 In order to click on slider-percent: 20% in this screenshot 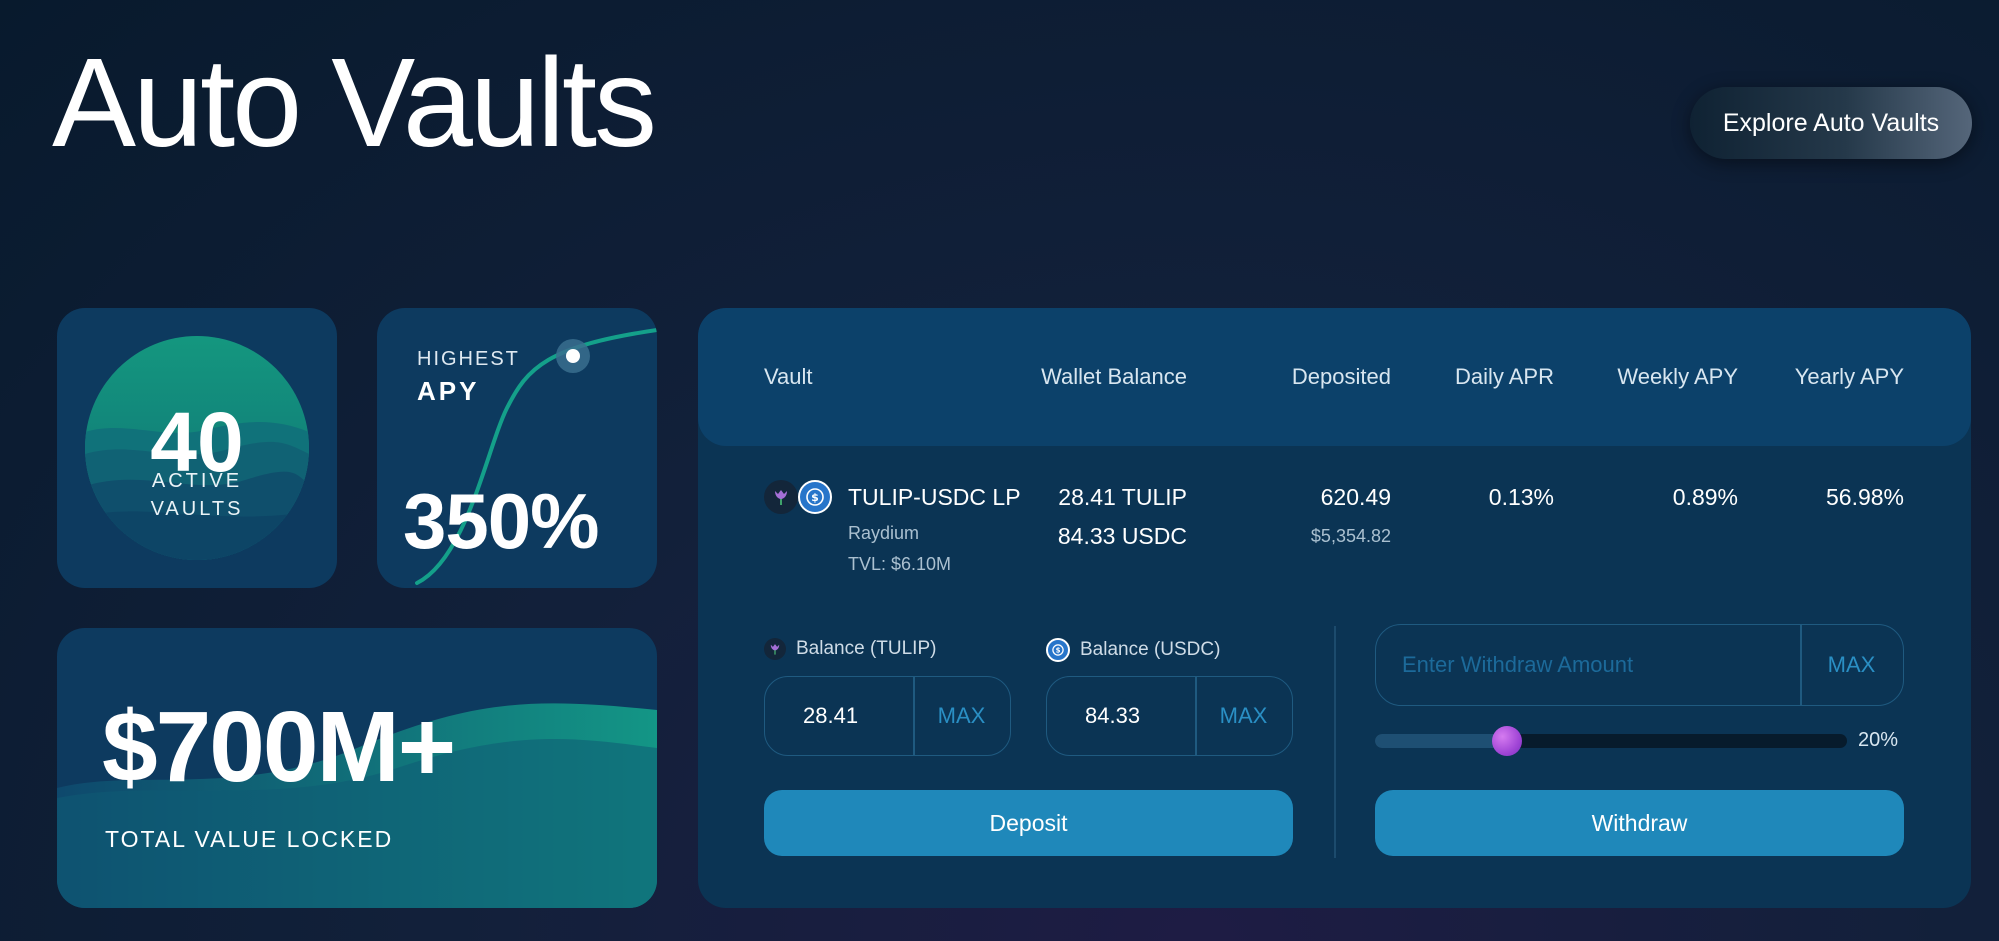, I will do `click(1878, 740)`.